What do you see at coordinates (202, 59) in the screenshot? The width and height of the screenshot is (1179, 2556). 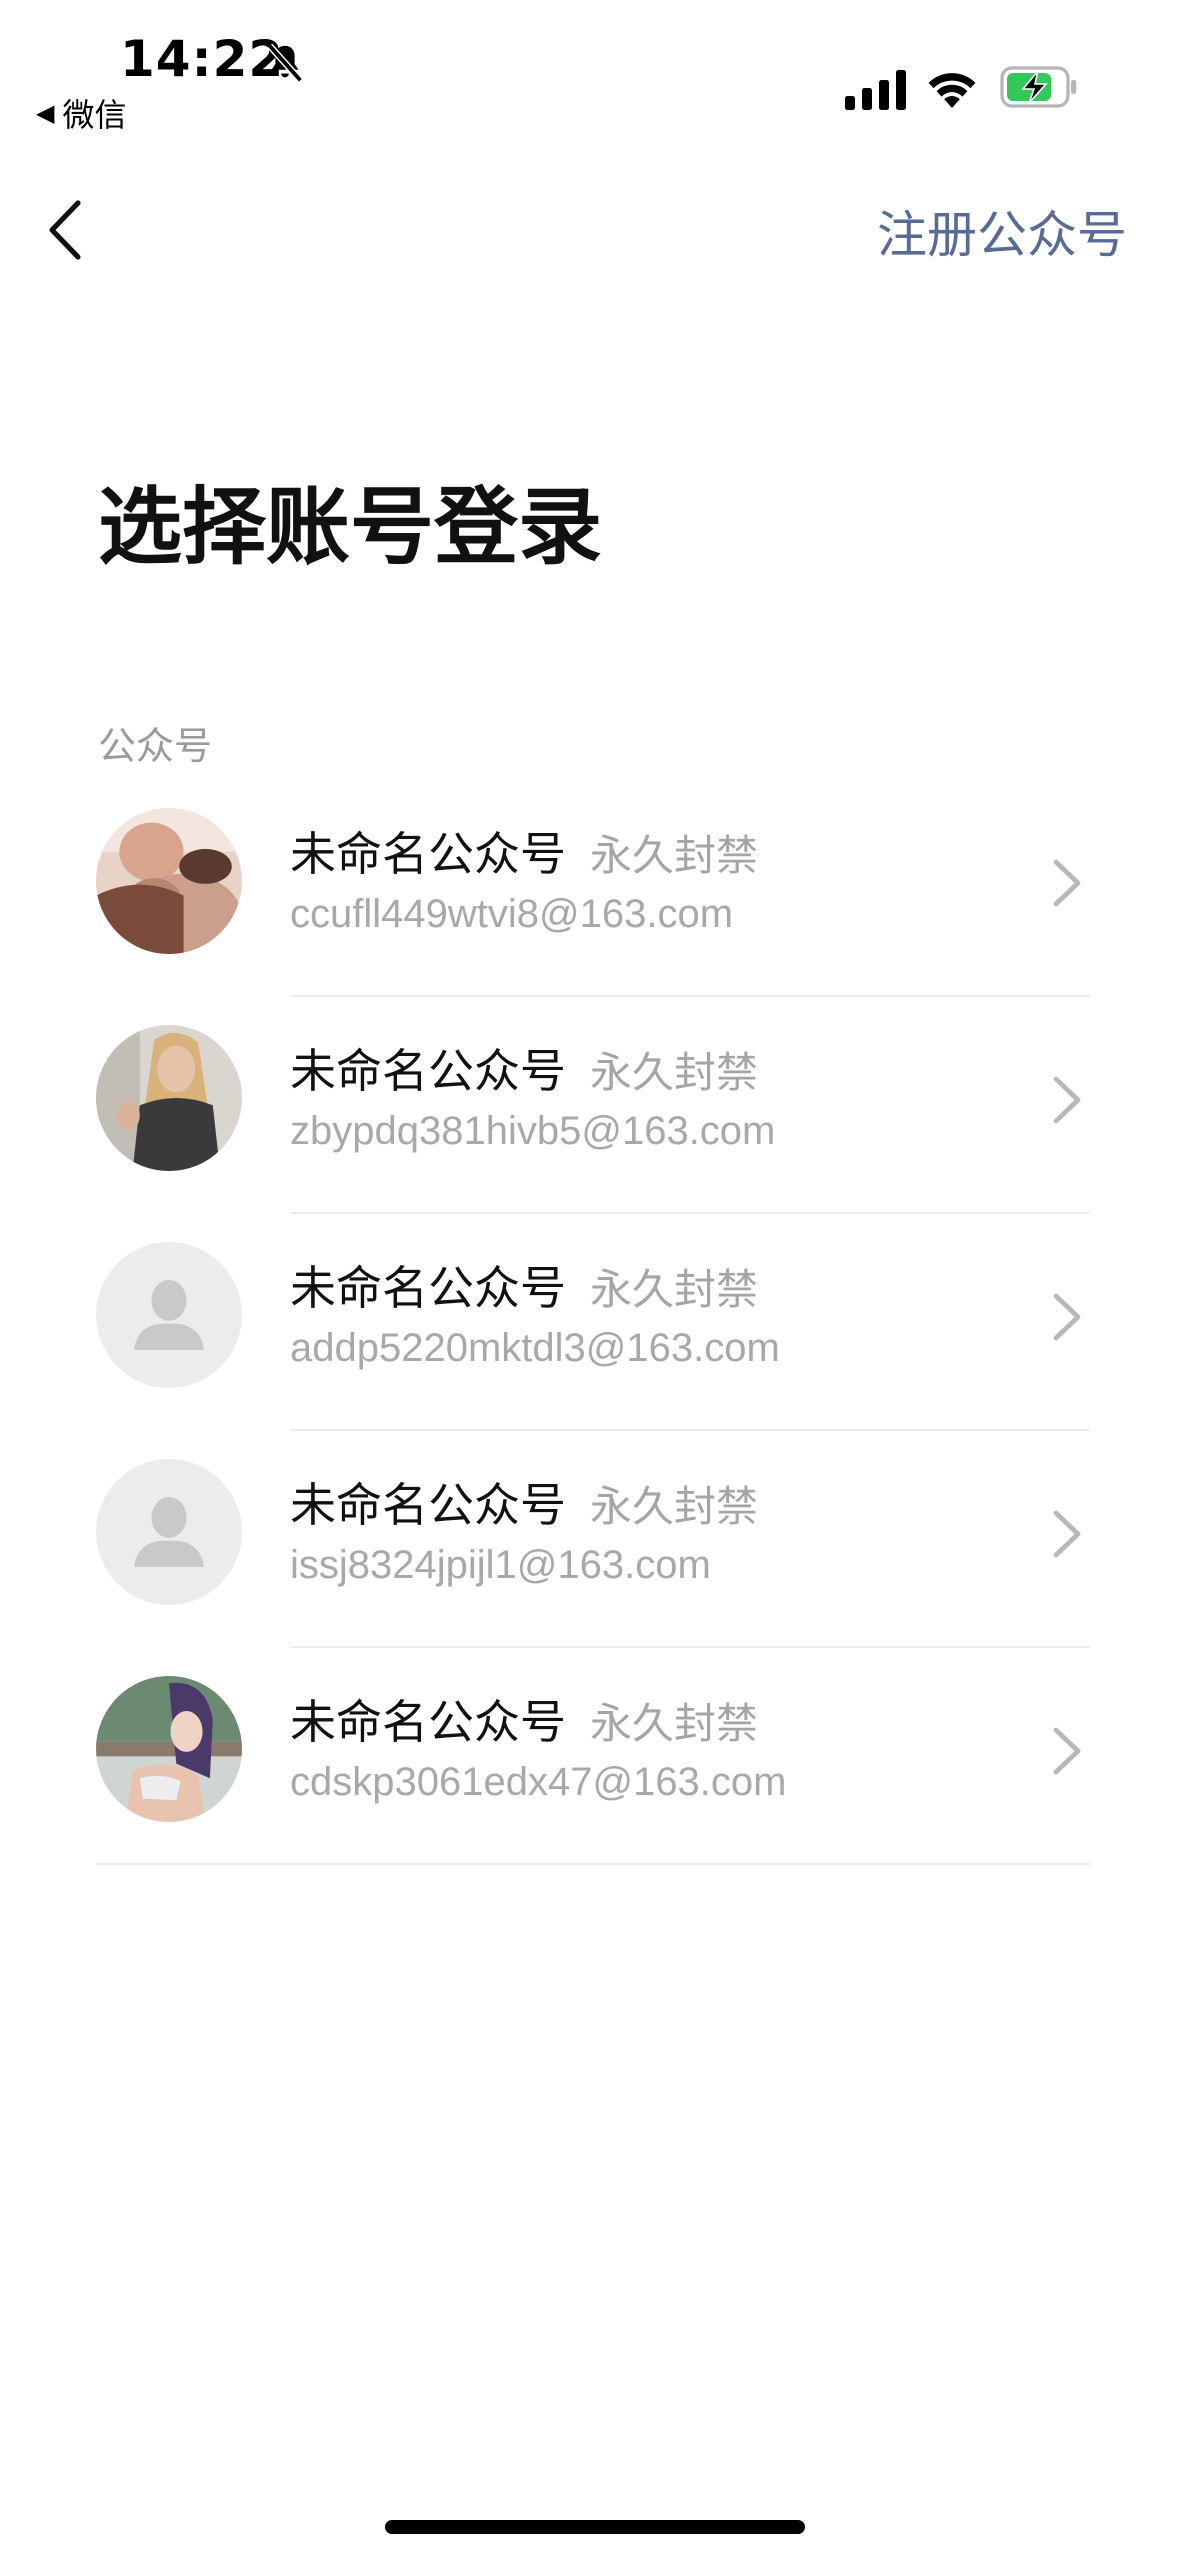 I see `status-time: 14:22` at bounding box center [202, 59].